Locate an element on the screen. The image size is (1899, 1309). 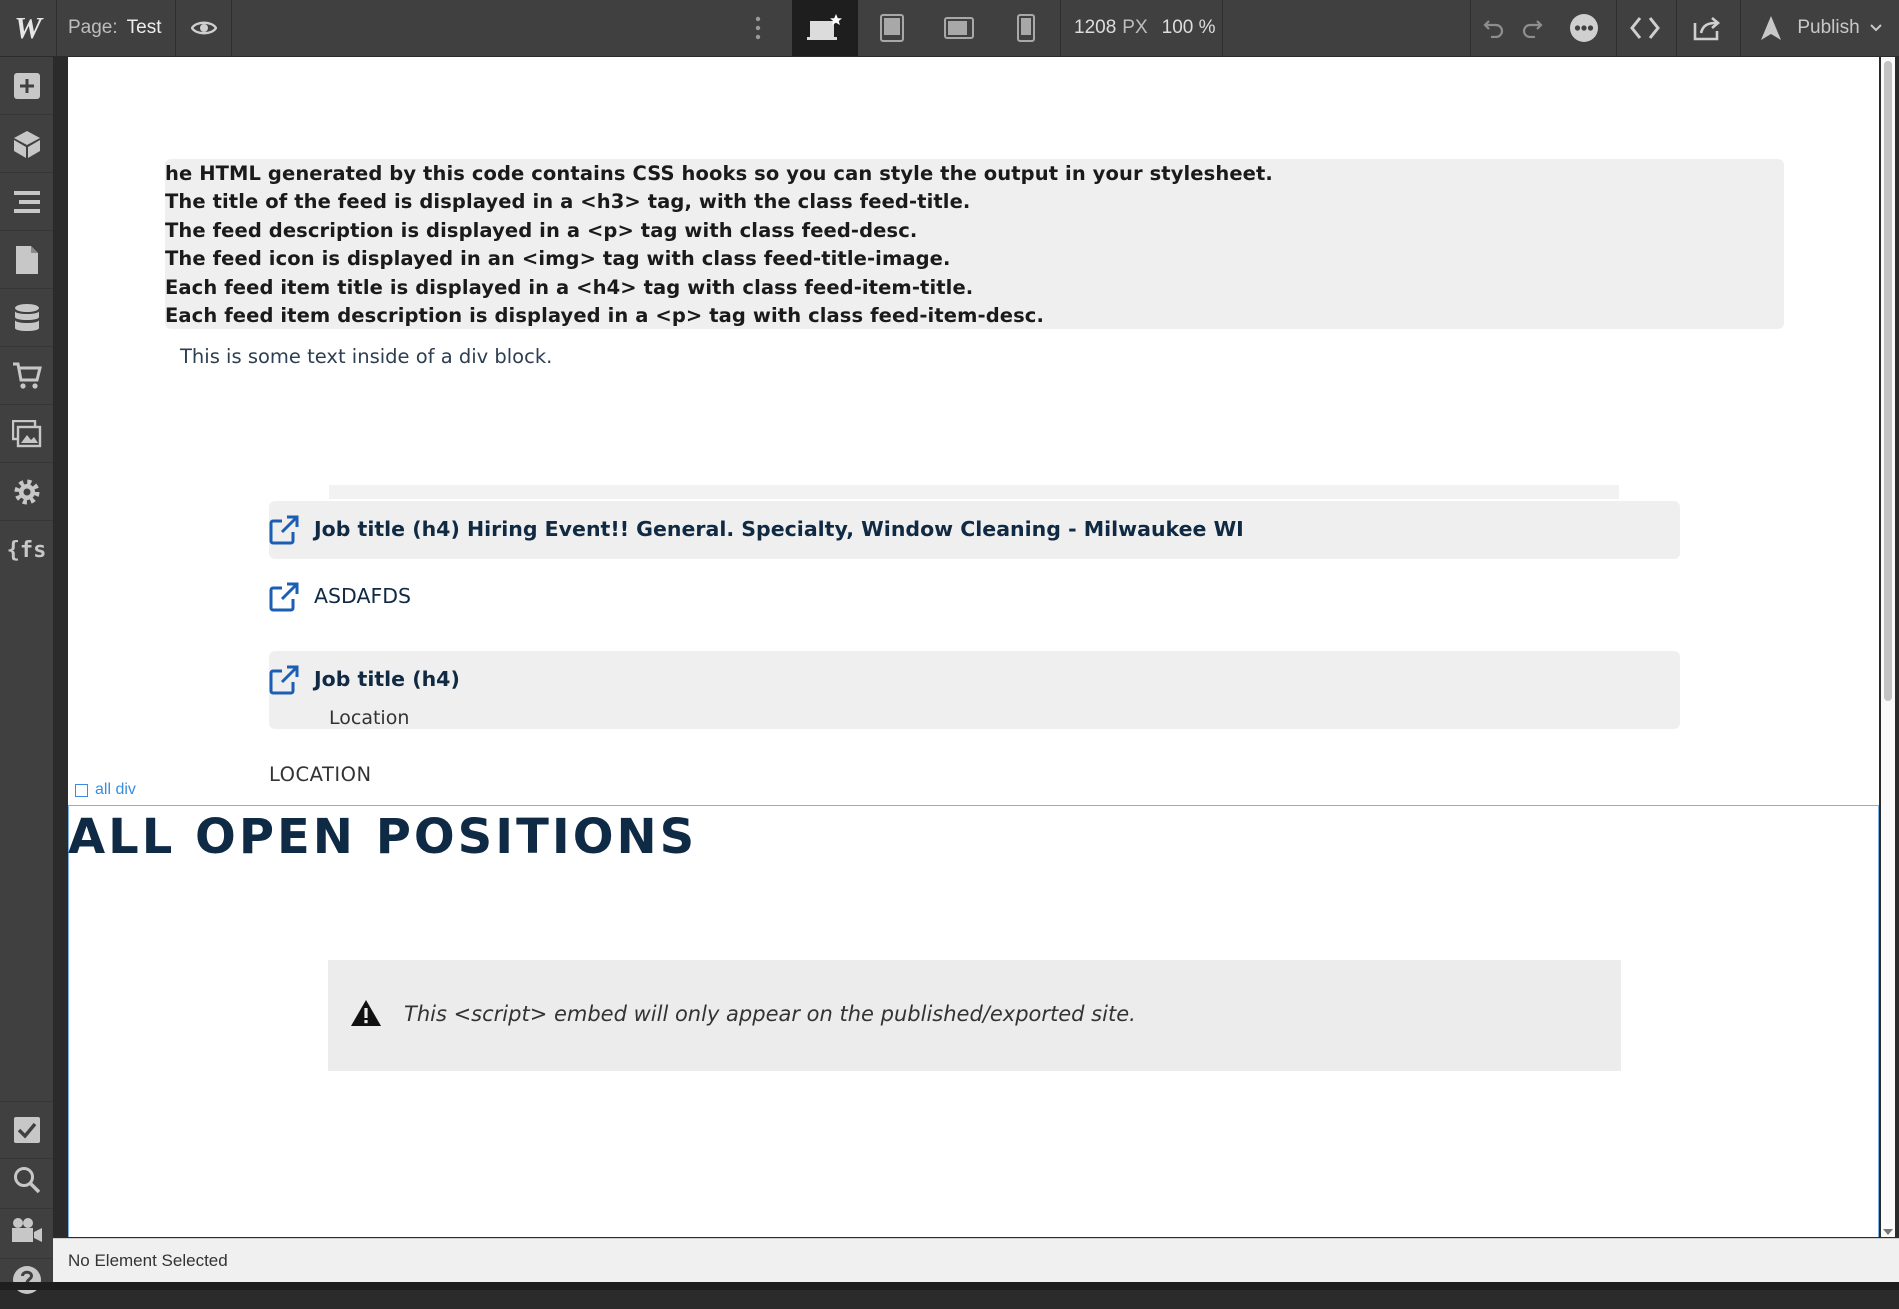
undo-button is located at coordinates (1494, 28).